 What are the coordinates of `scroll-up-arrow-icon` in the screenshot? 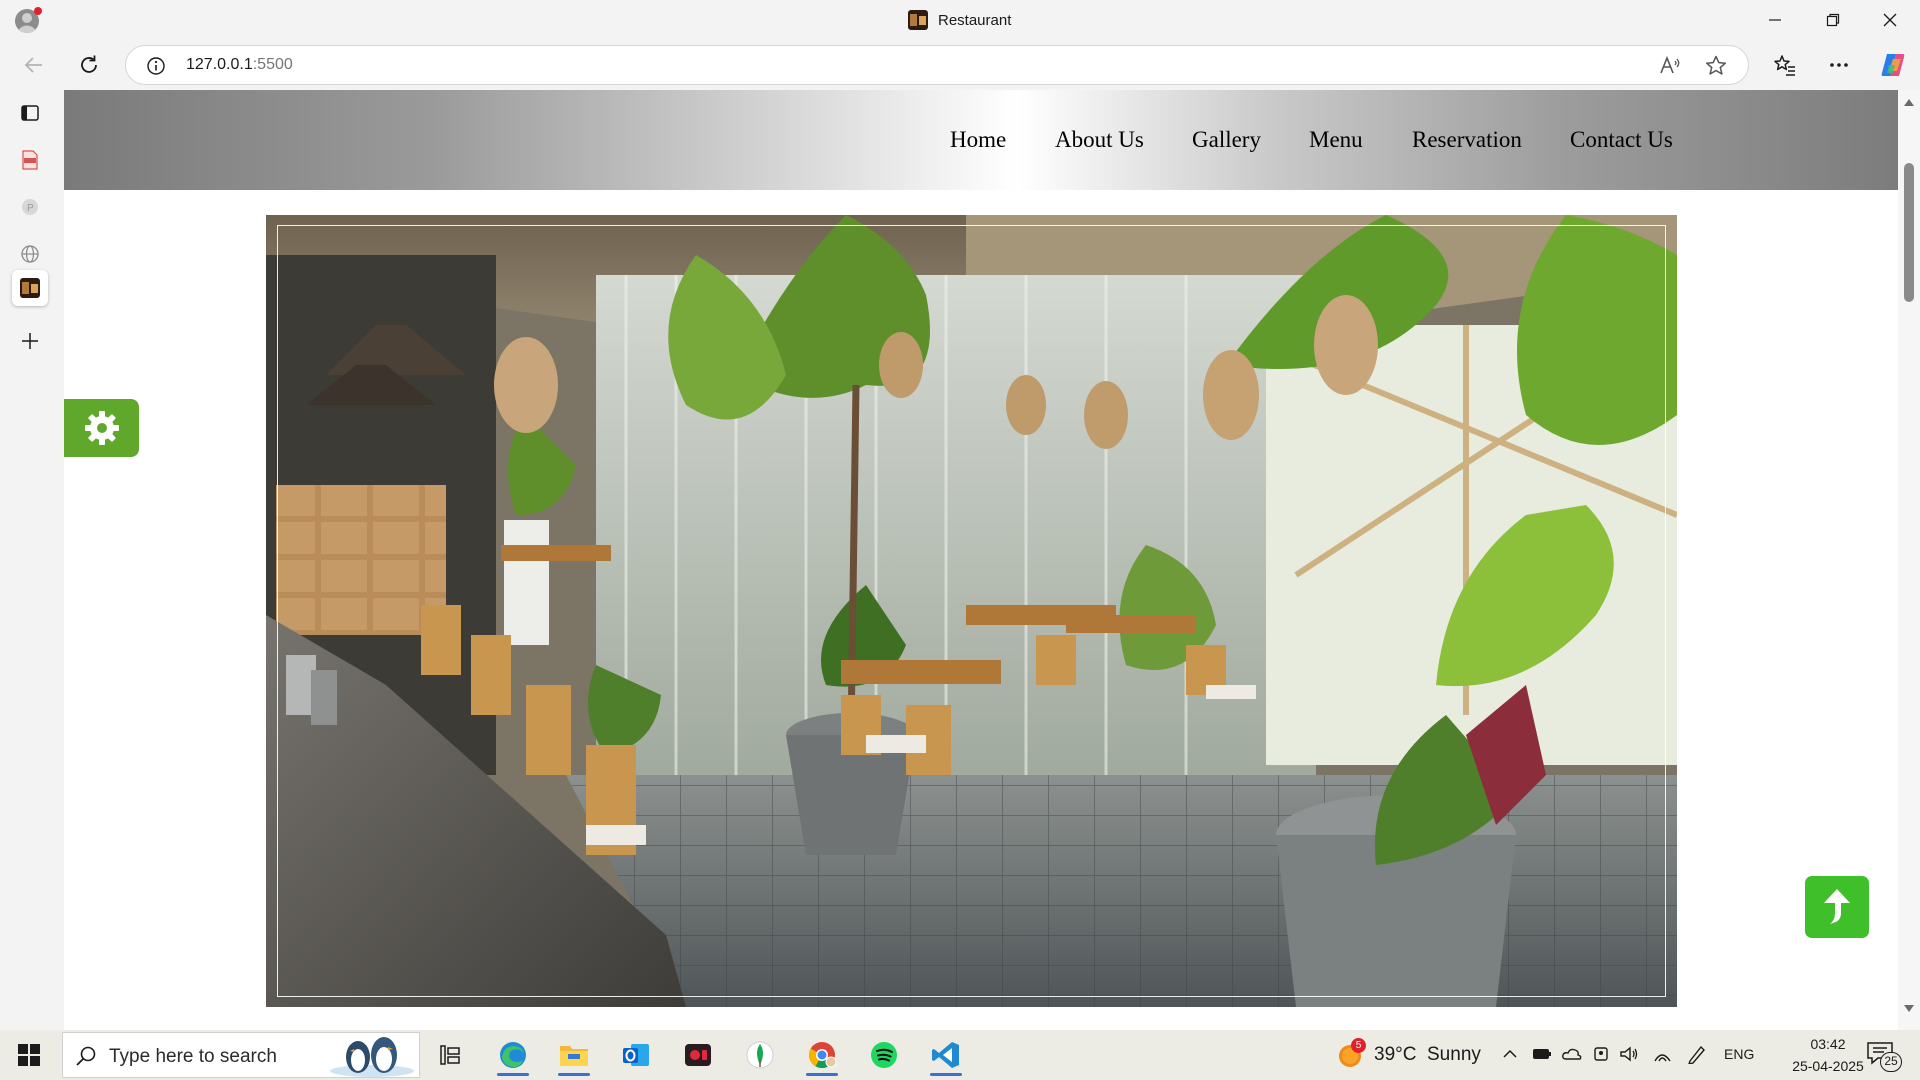 It's located at (1909, 102).